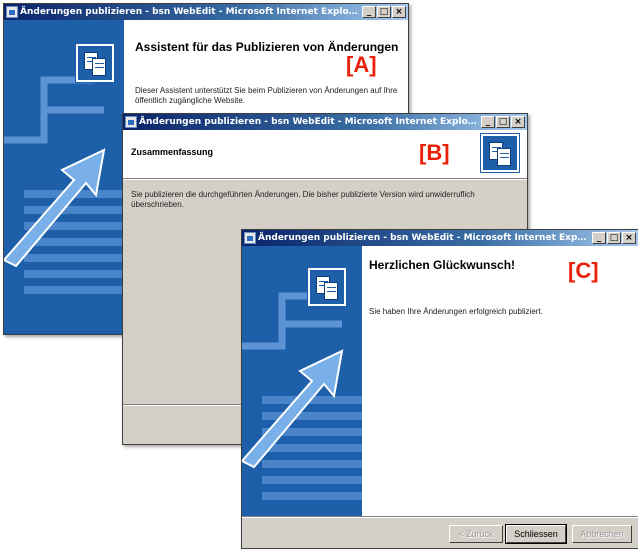 The height and width of the screenshot is (549, 638). Describe the element at coordinates (536, 534) in the screenshot. I see `close-wizard-button: Schliessen` at that location.